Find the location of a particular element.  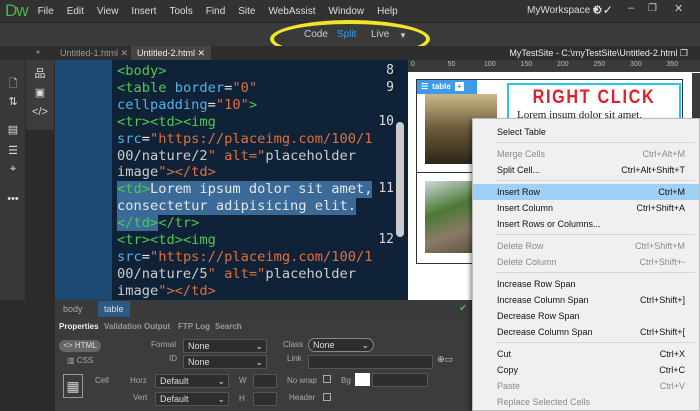

scrollbar is located at coordinates (400, 179).